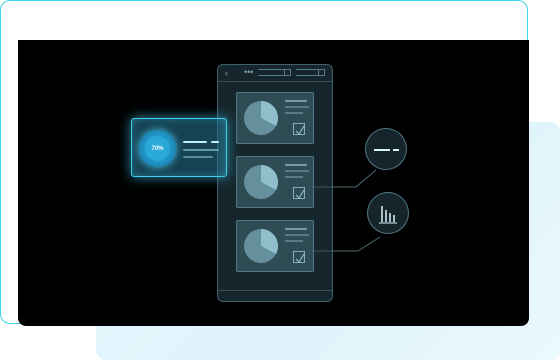 The width and height of the screenshot is (560, 360). Describe the element at coordinates (307, 72) in the screenshot. I see `toolbar-strip` at that location.